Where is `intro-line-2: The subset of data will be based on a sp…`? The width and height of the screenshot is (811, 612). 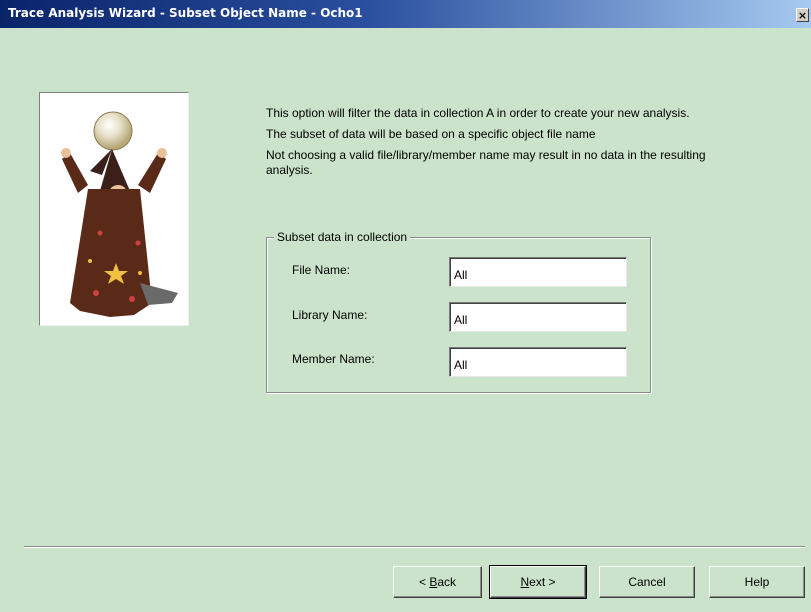 intro-line-2: The subset of data will be based on a sp… is located at coordinates (431, 134).